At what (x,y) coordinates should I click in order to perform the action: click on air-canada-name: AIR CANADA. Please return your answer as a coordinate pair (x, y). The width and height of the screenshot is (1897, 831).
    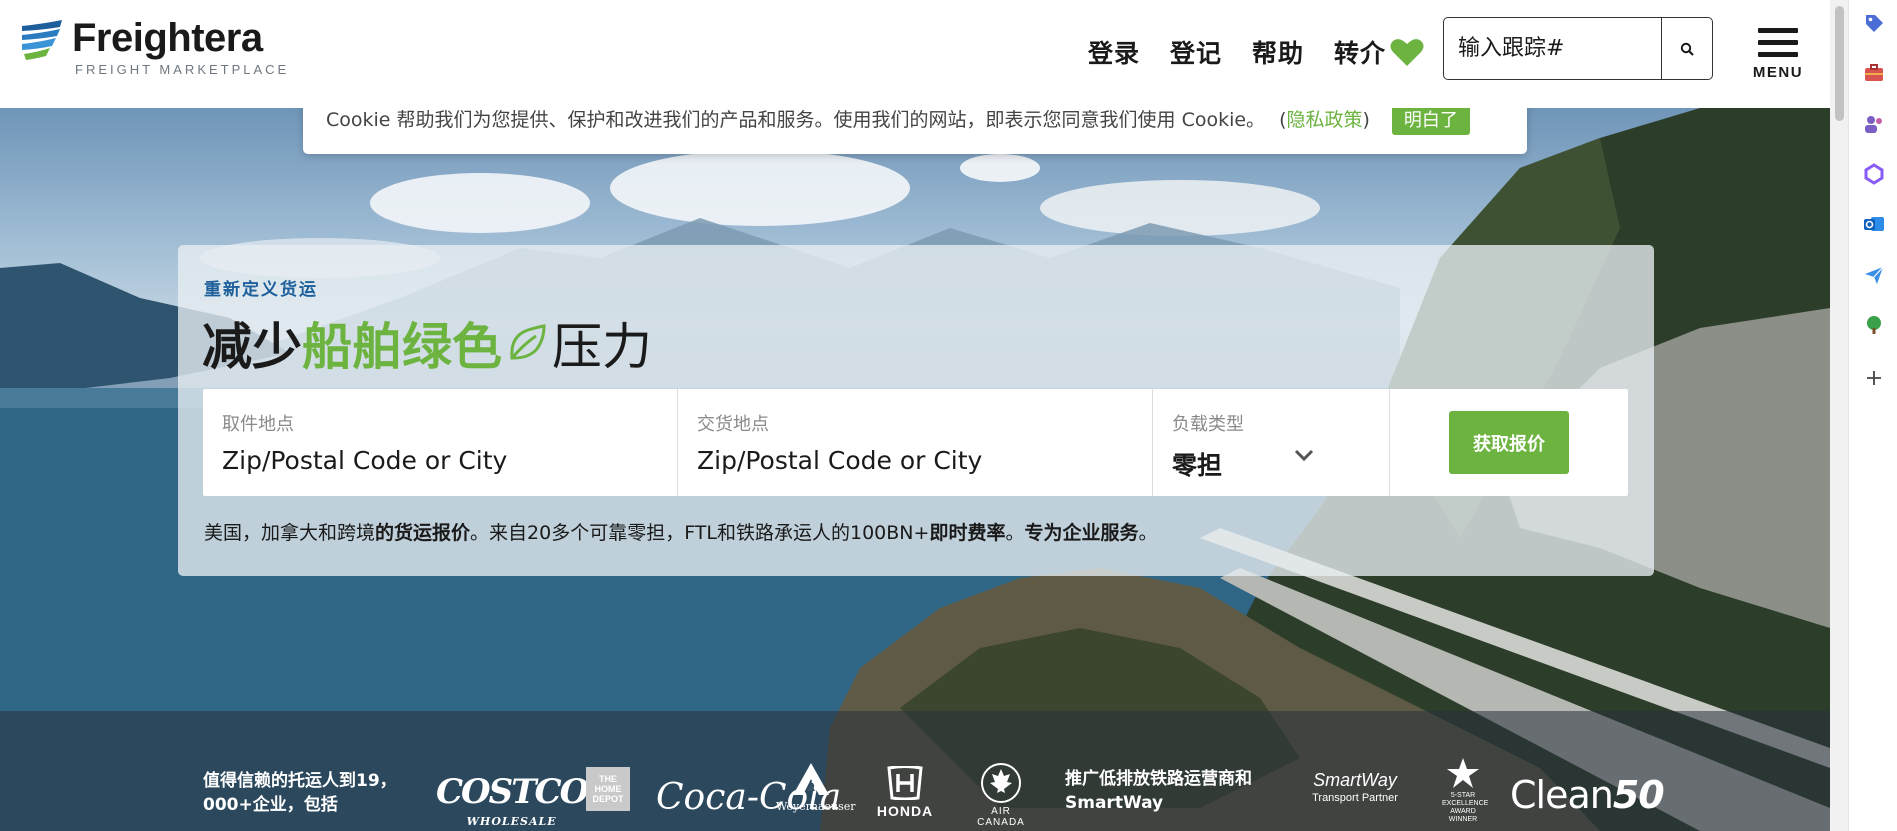
    Looking at the image, I should click on (1001, 817).